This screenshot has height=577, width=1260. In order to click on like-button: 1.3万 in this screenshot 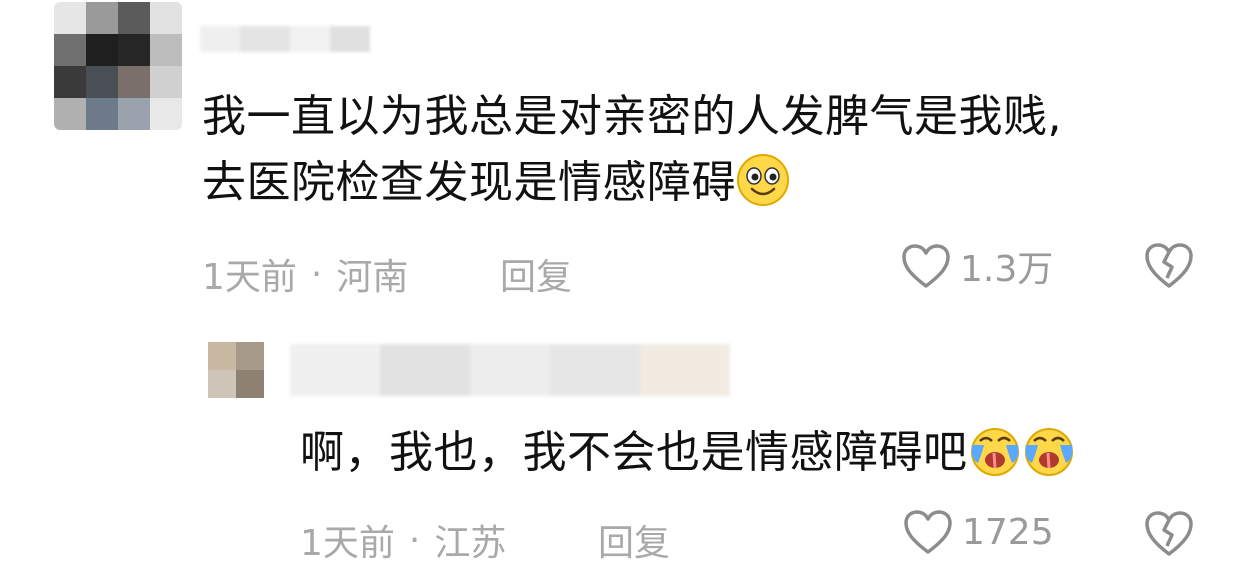, I will do `click(976, 266)`.